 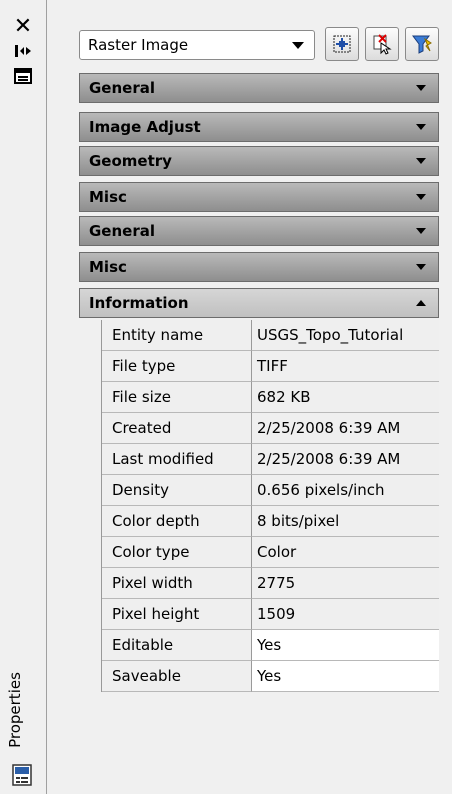 I want to click on property-value: TIFF, so click(x=345, y=366).